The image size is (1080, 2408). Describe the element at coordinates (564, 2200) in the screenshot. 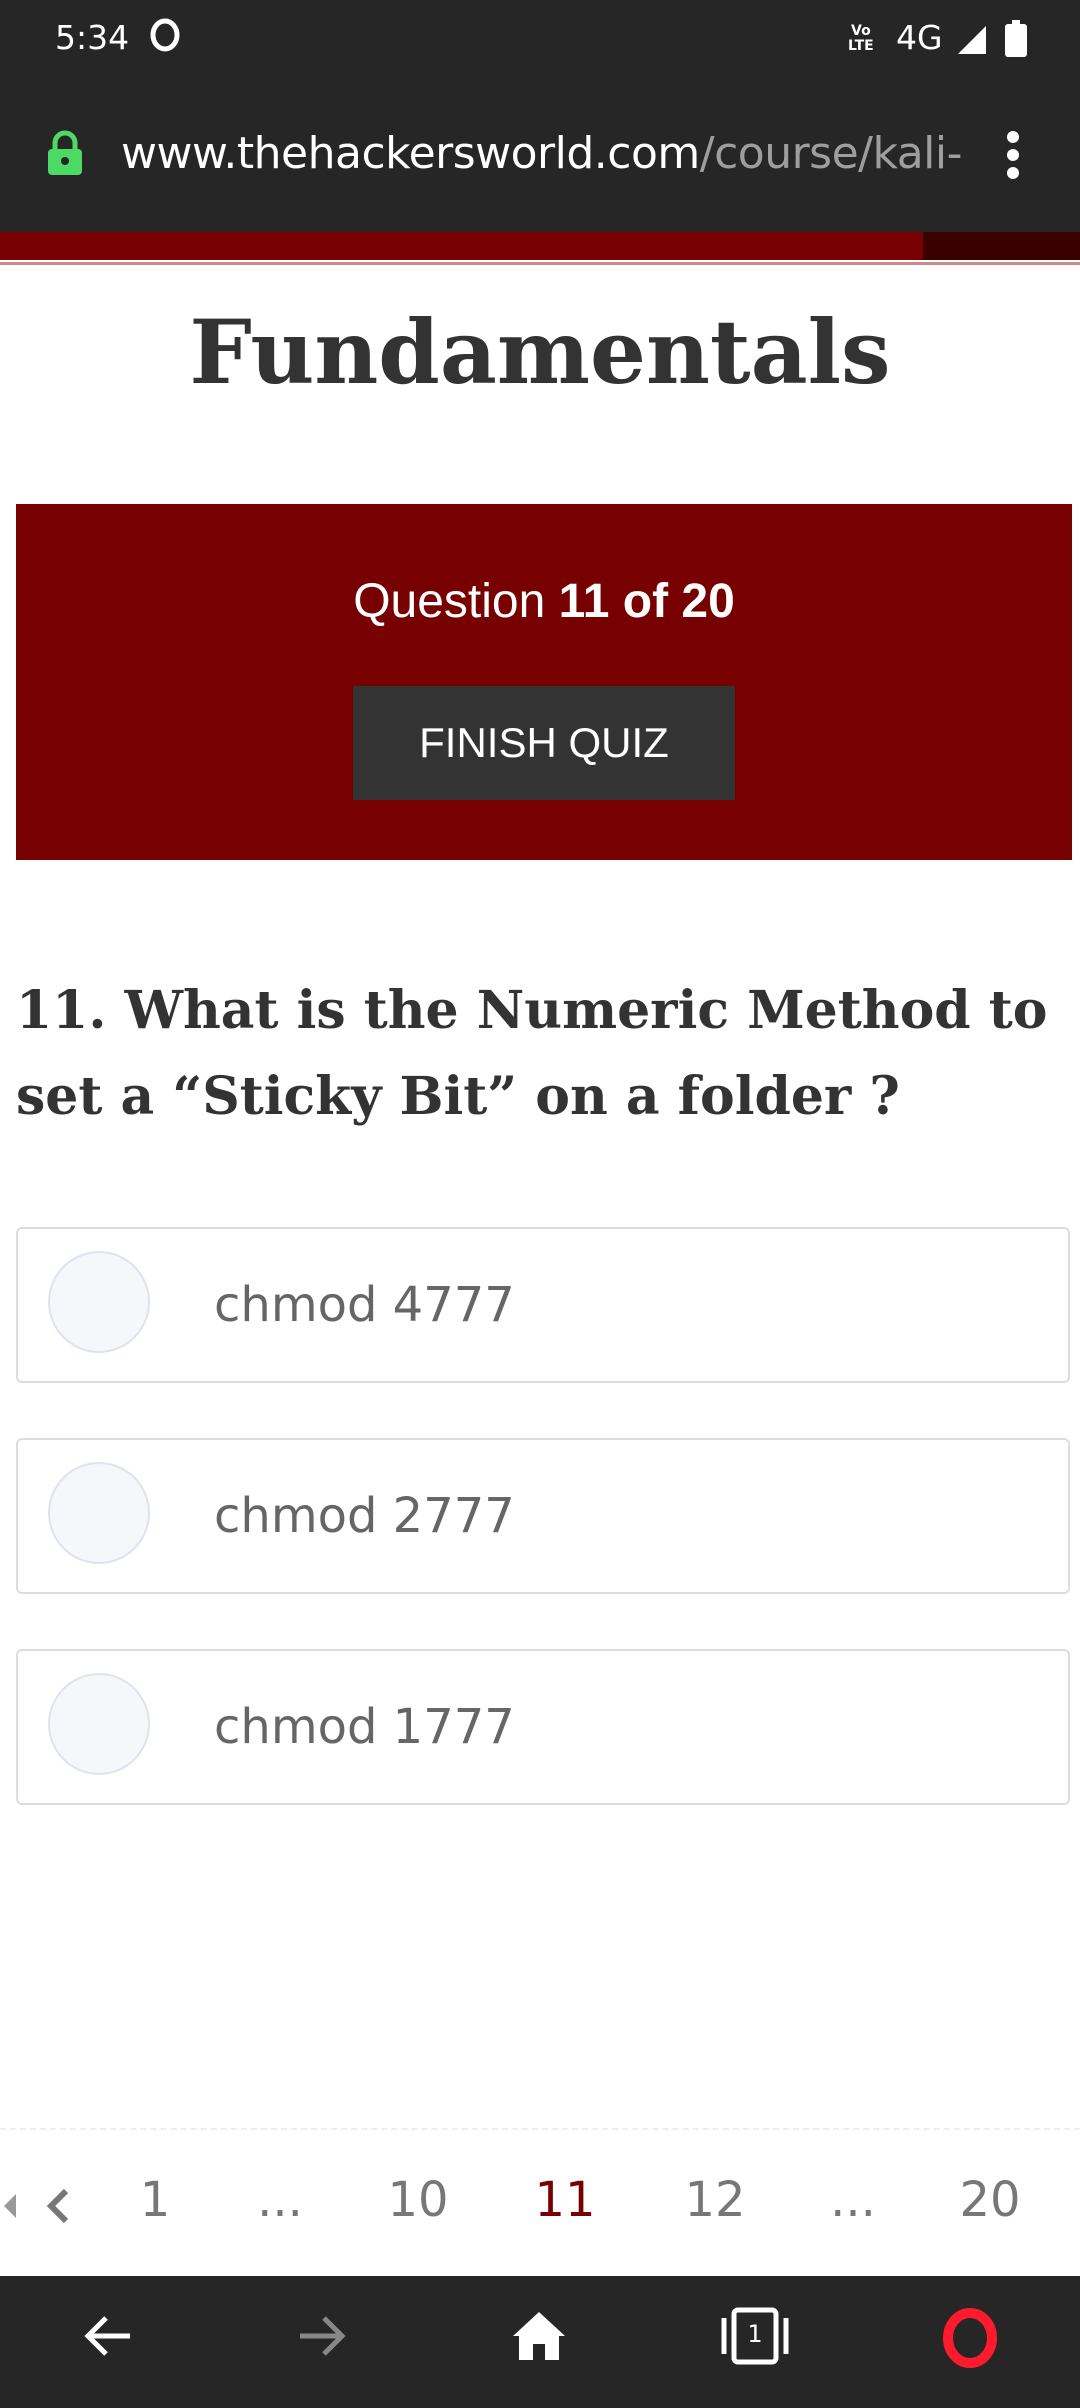

I see `page-link-11-current: 11` at that location.